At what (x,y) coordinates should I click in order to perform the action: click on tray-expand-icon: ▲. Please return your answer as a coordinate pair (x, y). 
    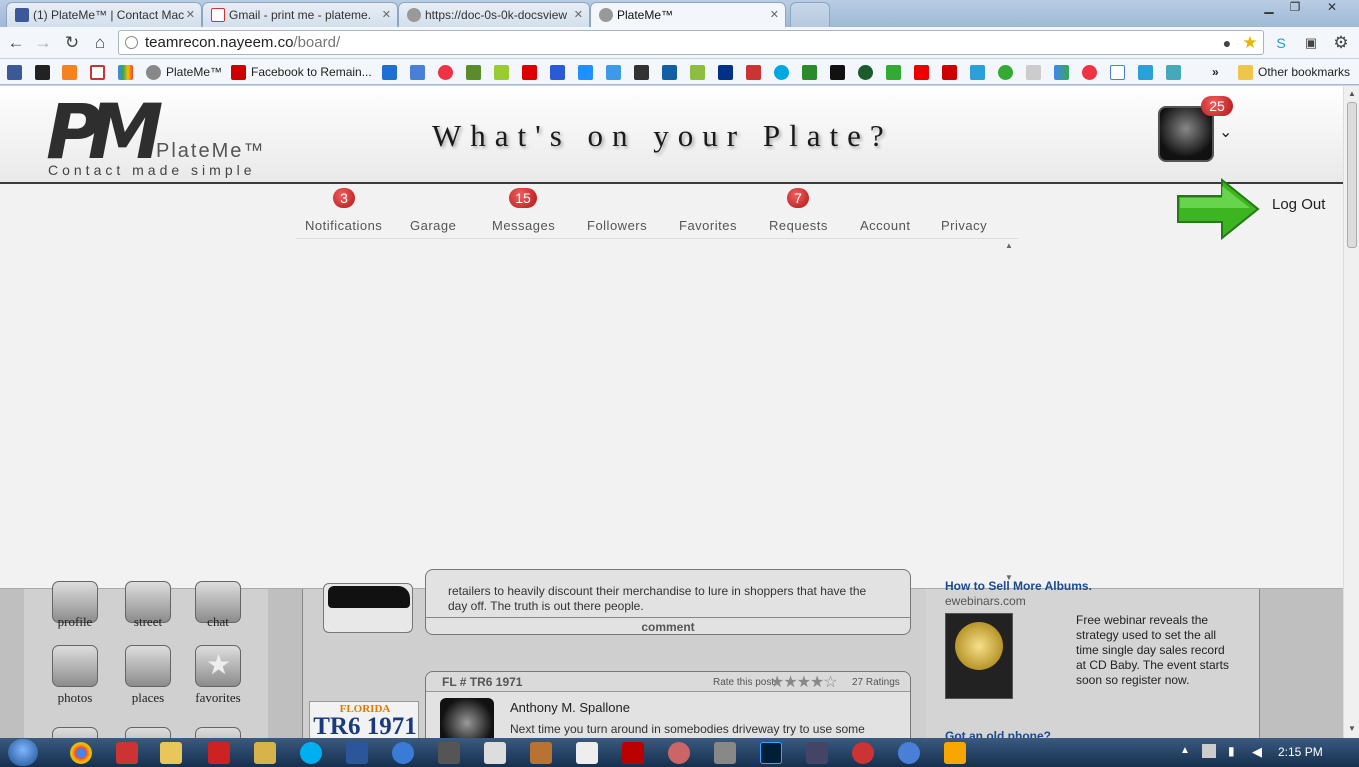
    Looking at the image, I should click on (1185, 750).